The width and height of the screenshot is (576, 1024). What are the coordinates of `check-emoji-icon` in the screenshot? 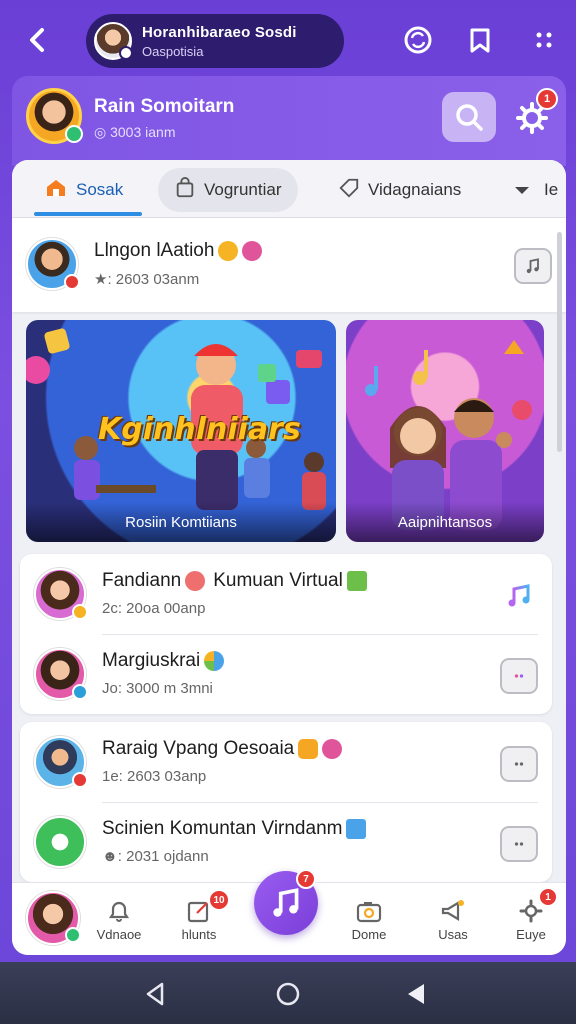 It's located at (356, 580).